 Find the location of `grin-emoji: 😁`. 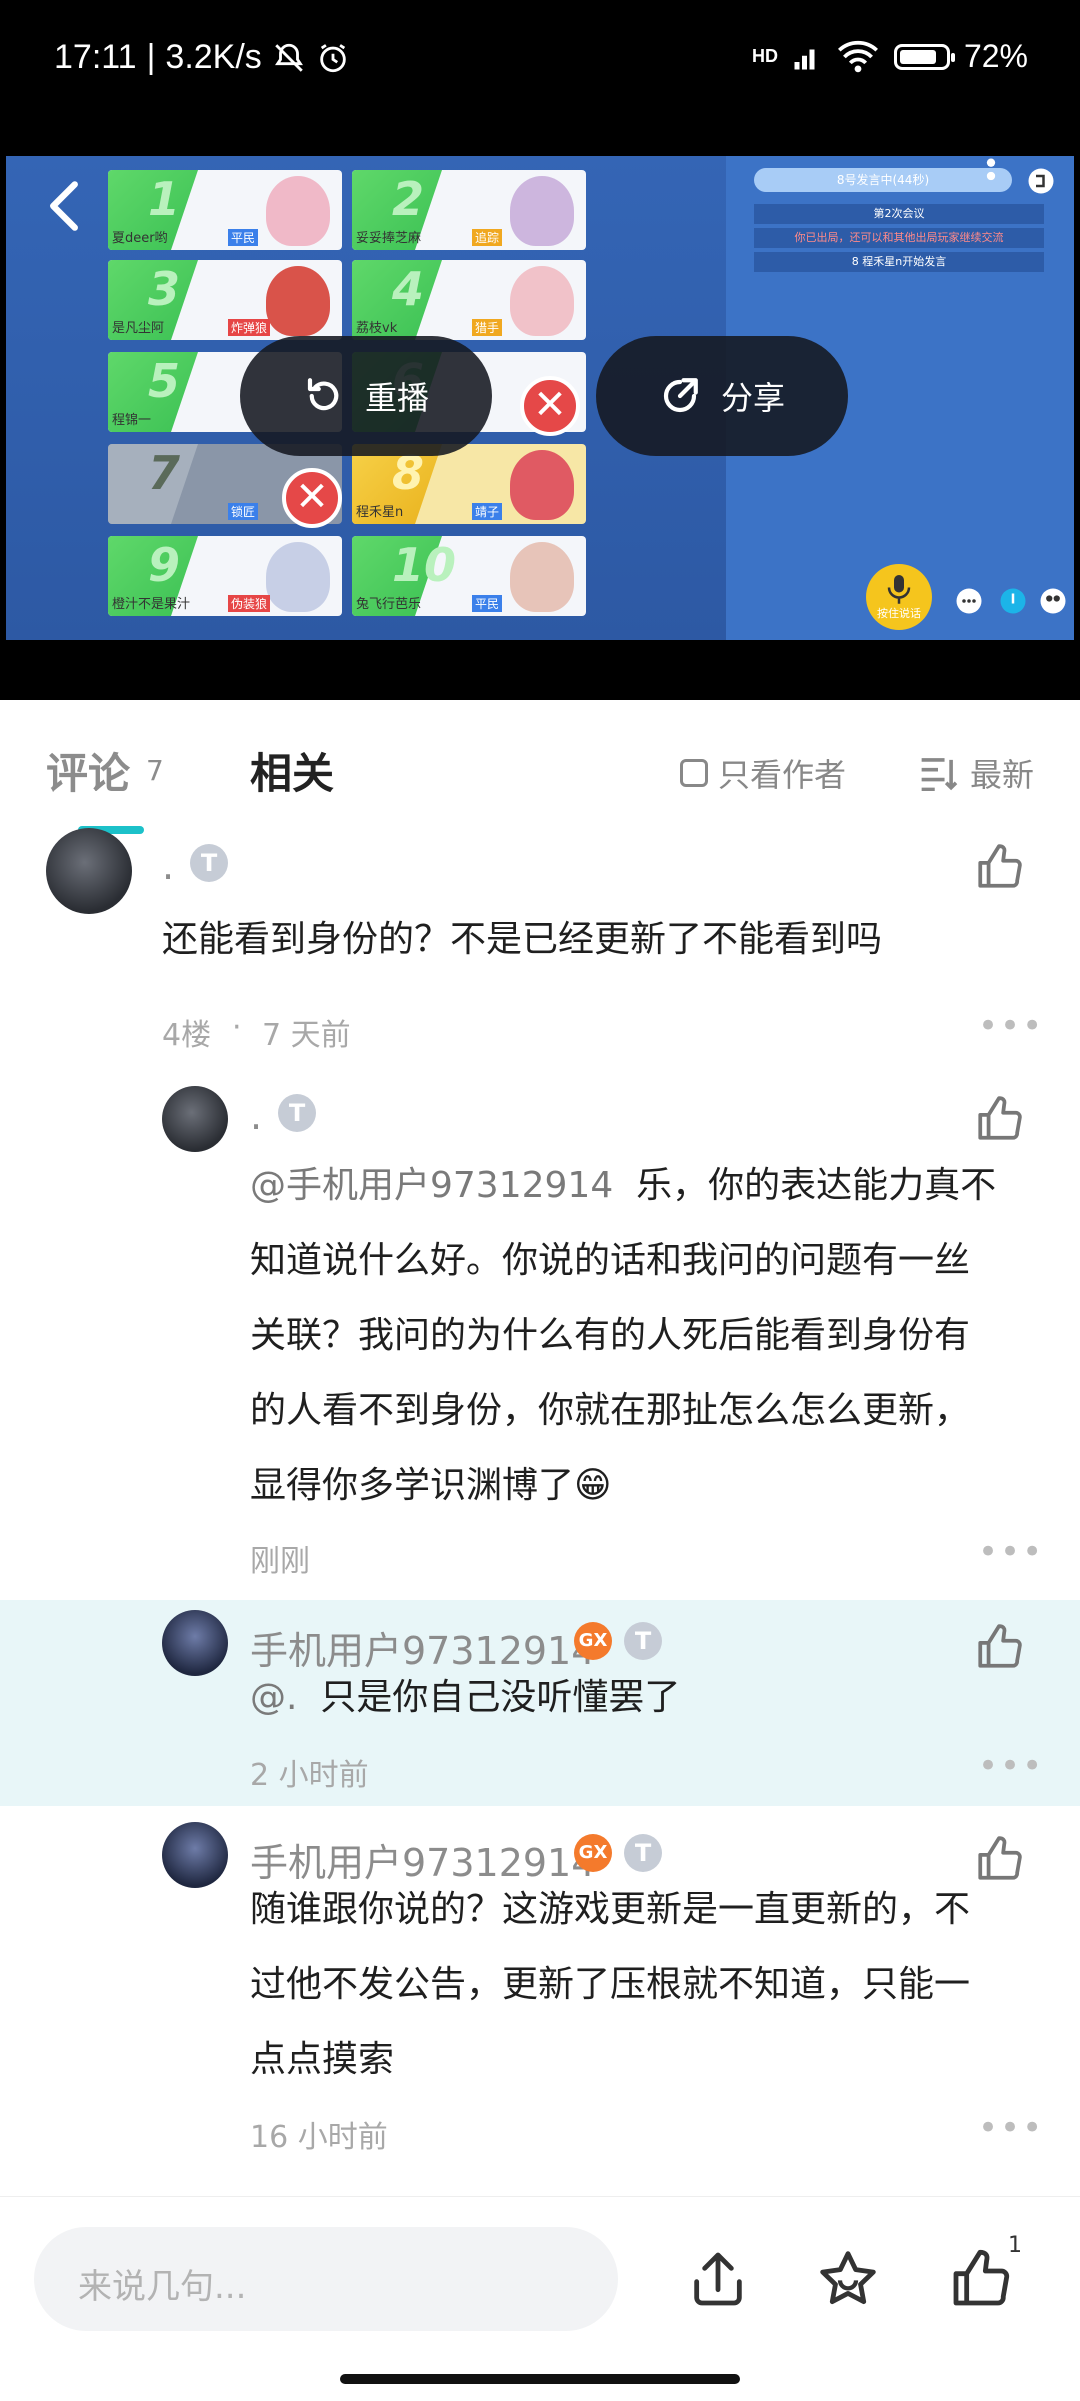

grin-emoji: 😁 is located at coordinates (593, 1485).